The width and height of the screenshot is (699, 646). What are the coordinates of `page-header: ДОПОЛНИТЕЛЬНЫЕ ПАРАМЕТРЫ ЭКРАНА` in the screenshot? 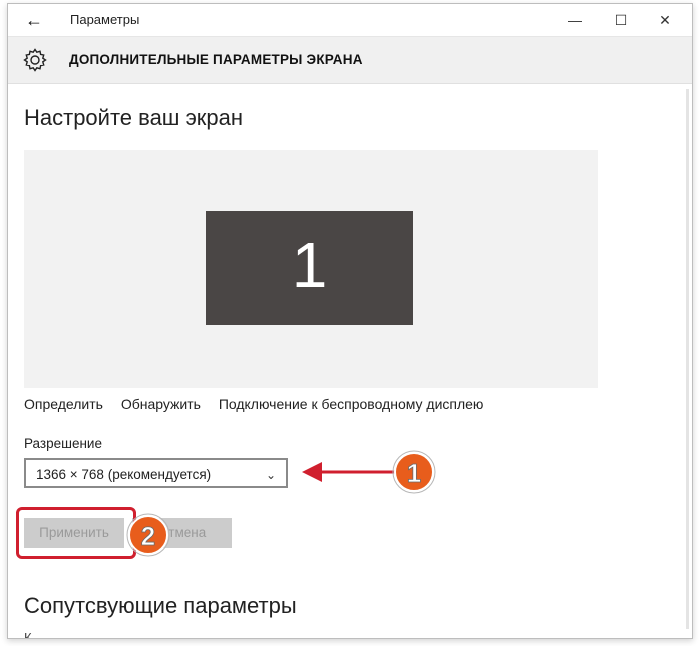 It's located at (350, 60).